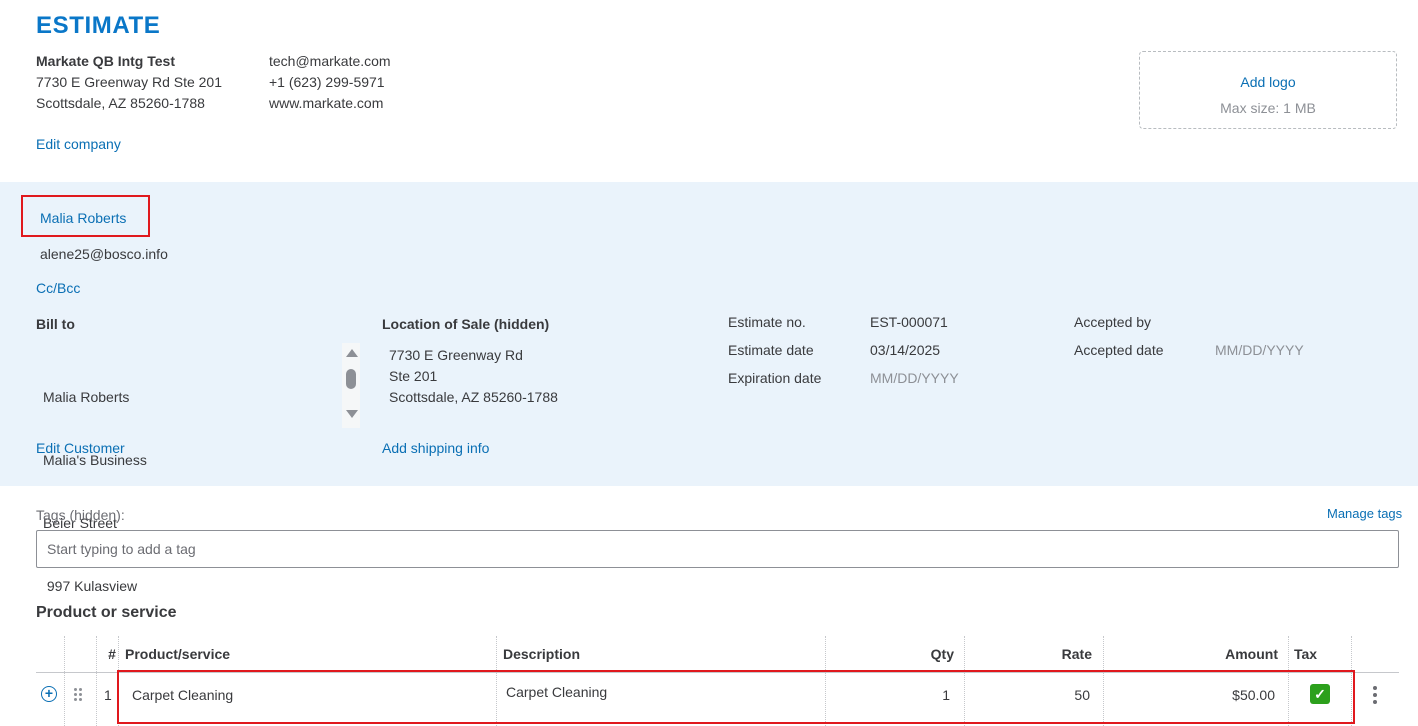 The image size is (1418, 726). Describe the element at coordinates (1251, 654) in the screenshot. I see `col-amount: Amount` at that location.